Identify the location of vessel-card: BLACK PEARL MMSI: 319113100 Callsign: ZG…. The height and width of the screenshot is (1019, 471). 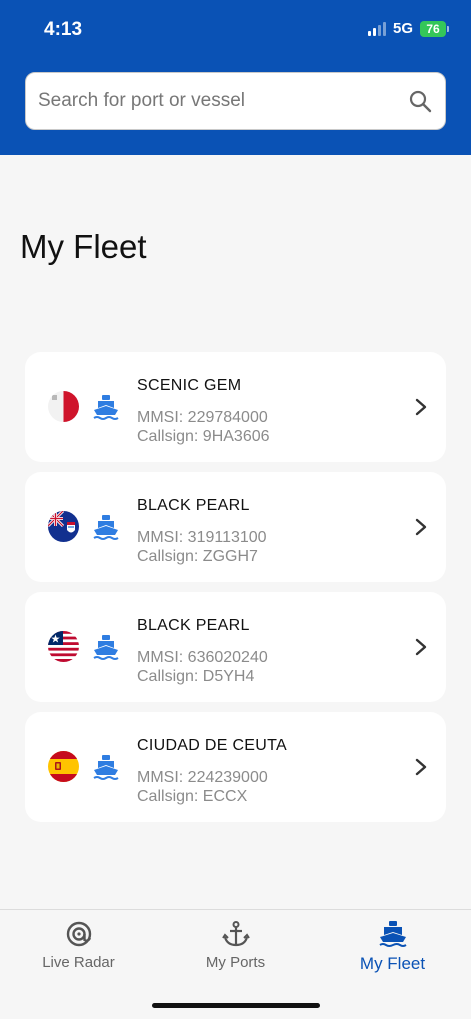
(235, 527).